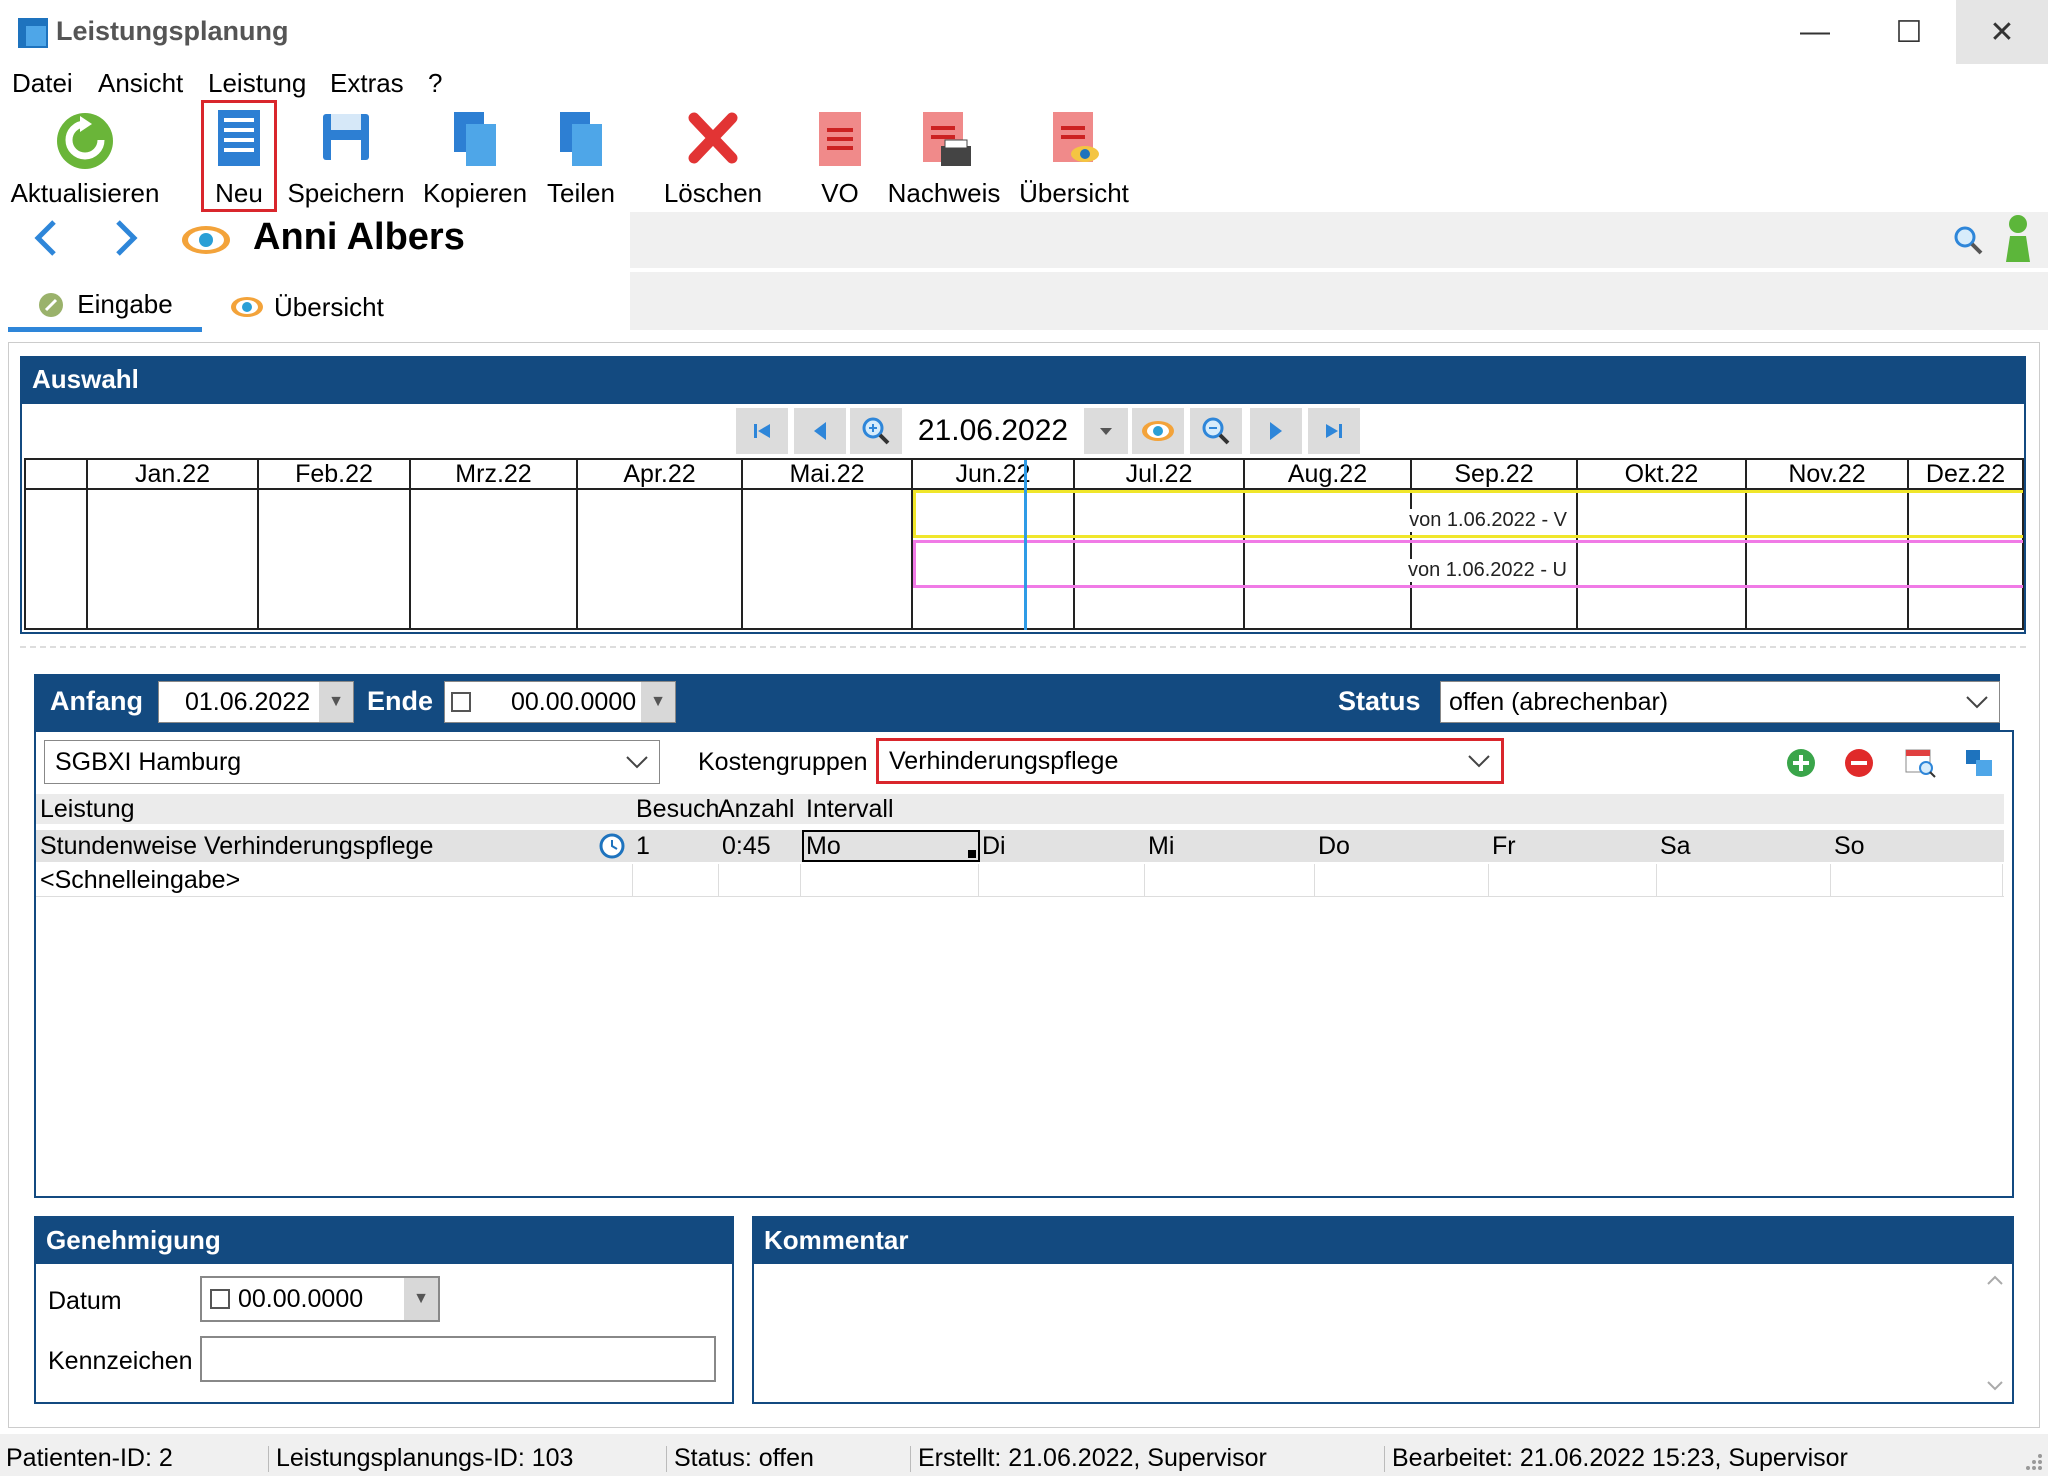 Image resolution: width=2048 pixels, height=1477 pixels. I want to click on month-label: Nov.22, so click(1827, 474).